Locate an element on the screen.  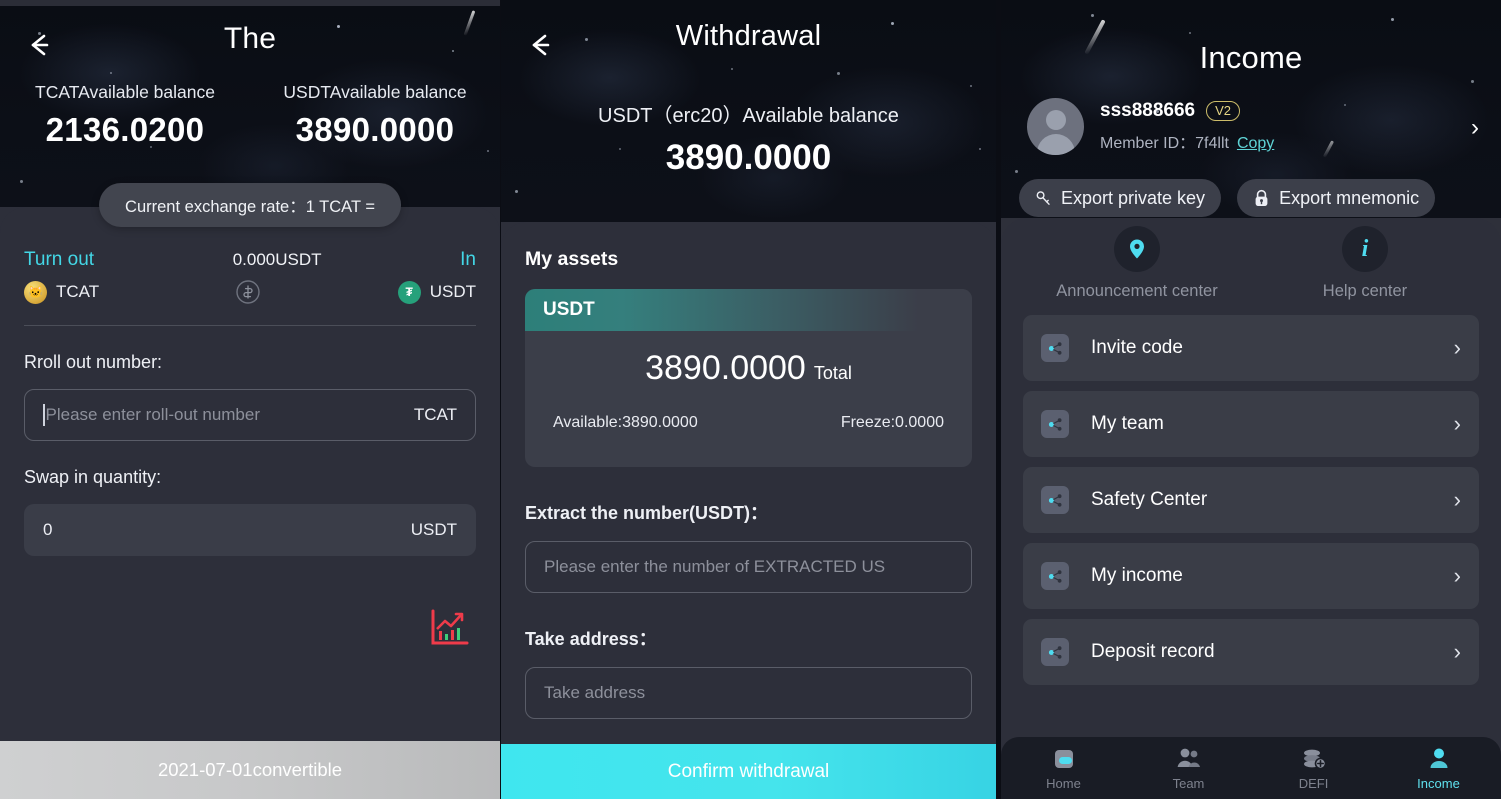
announcement-icon-circle is located at coordinates (1137, 249).